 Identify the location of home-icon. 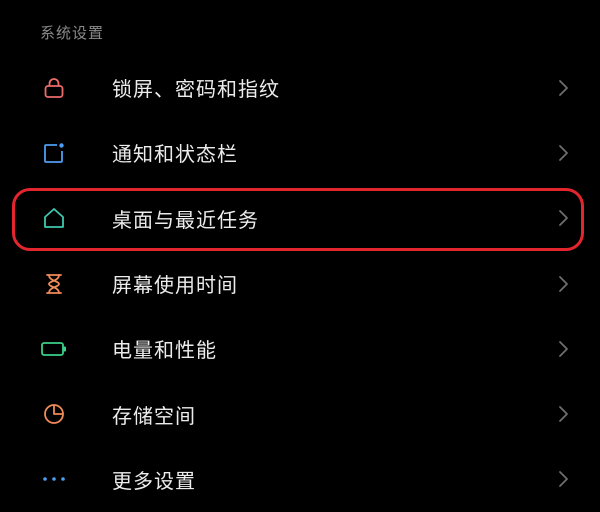
(54, 218).